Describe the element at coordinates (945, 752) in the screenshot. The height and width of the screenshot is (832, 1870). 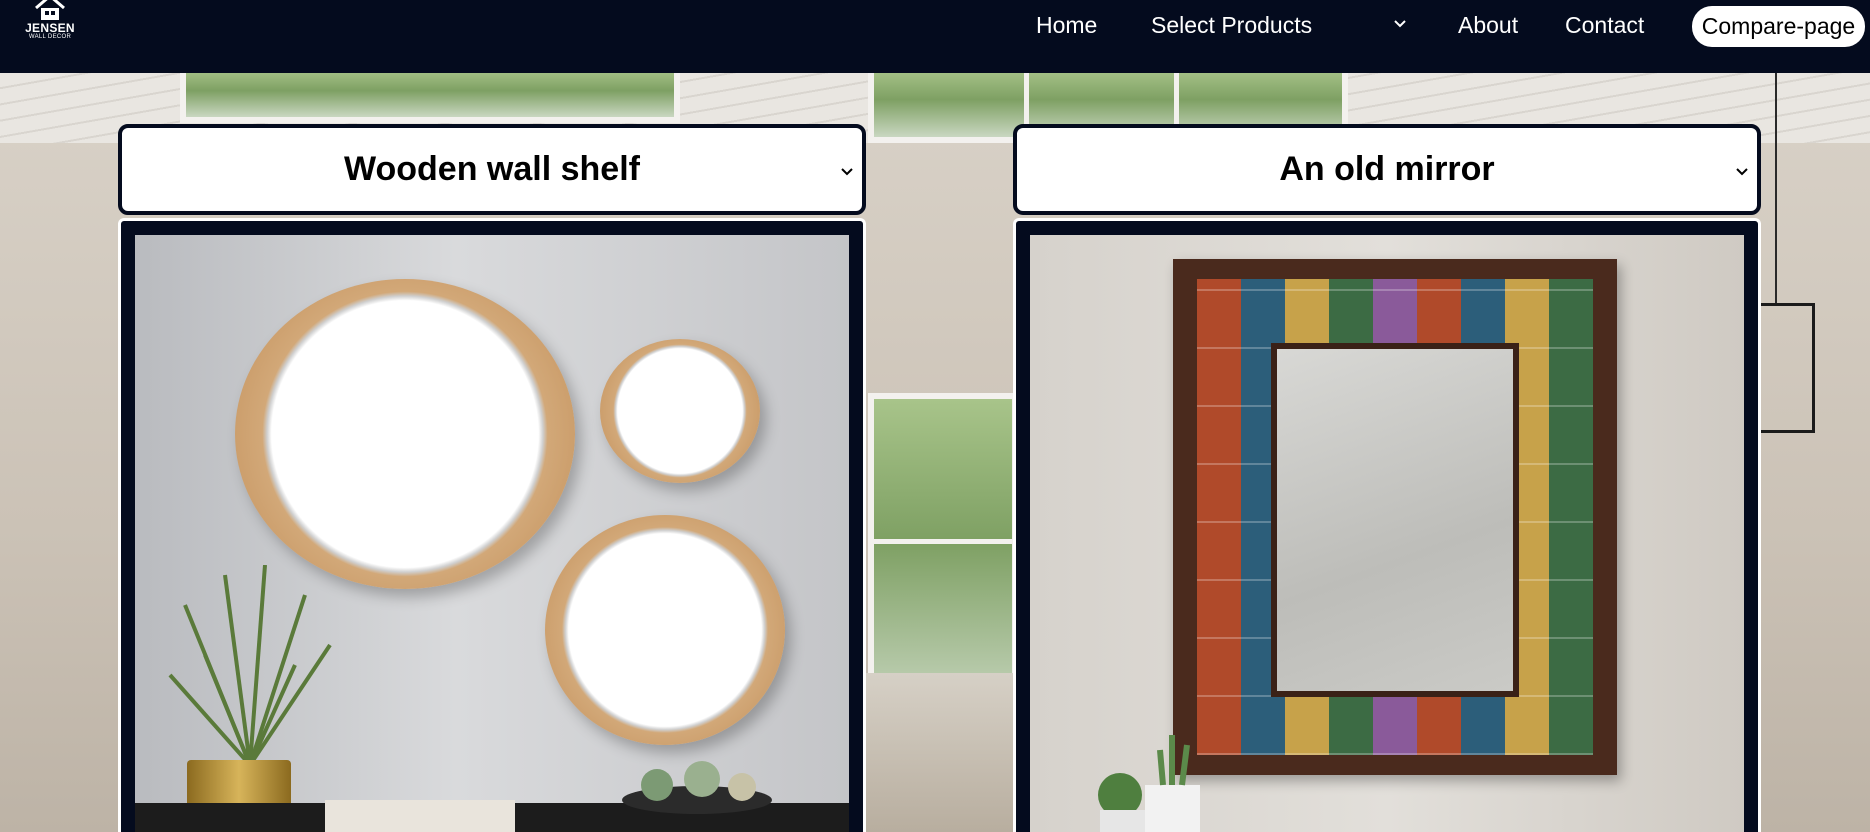
I see `sofa` at that location.